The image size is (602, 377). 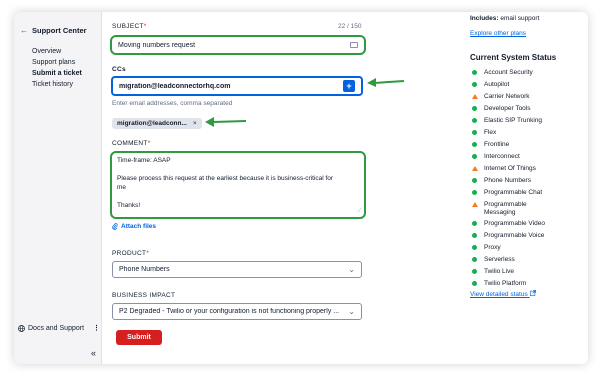 I want to click on attach-files-link: Attach files, so click(x=134, y=226).